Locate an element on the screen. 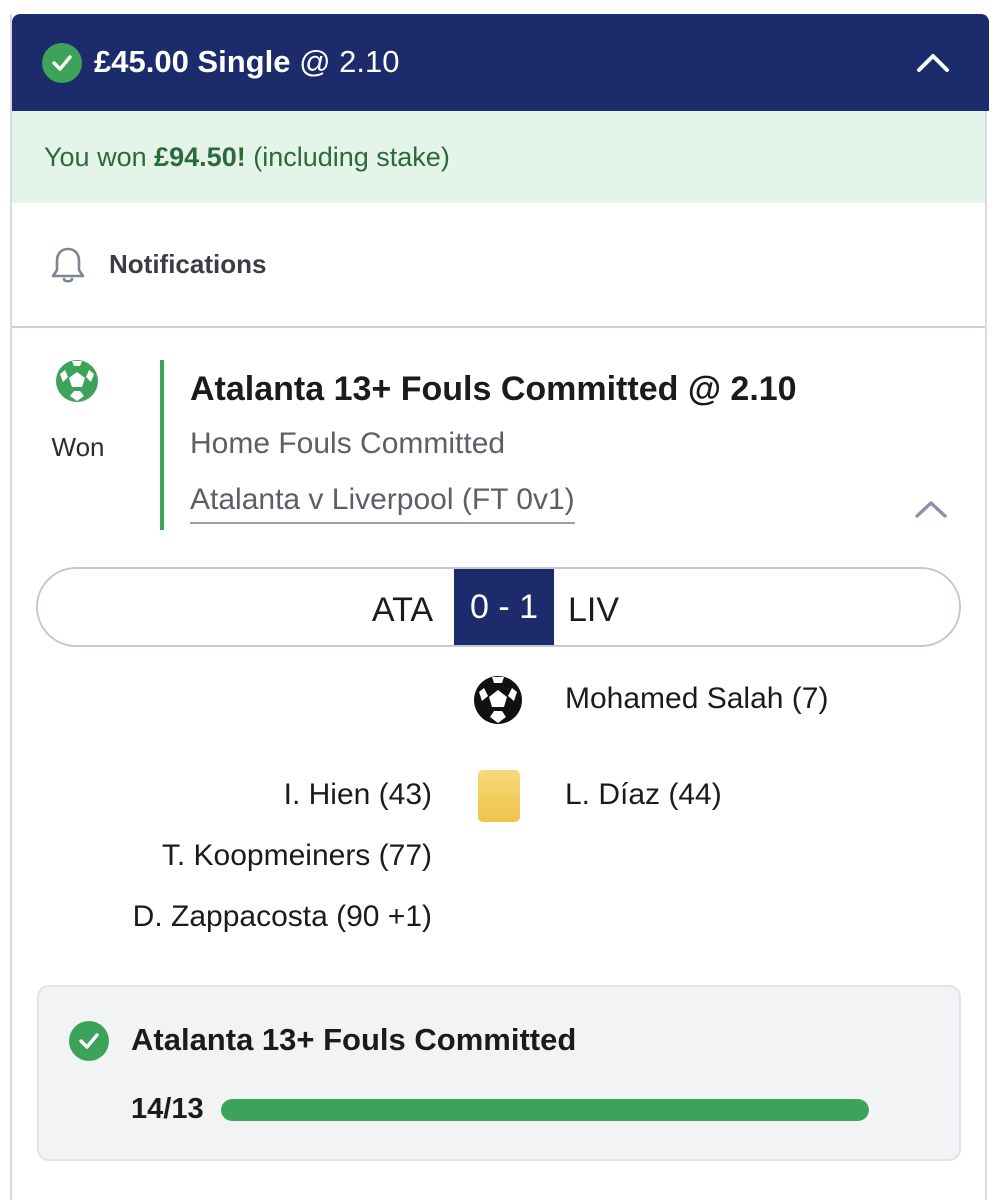  match-event-row: I. Hien (43) L. Díaz (44) is located at coordinates (498, 796).